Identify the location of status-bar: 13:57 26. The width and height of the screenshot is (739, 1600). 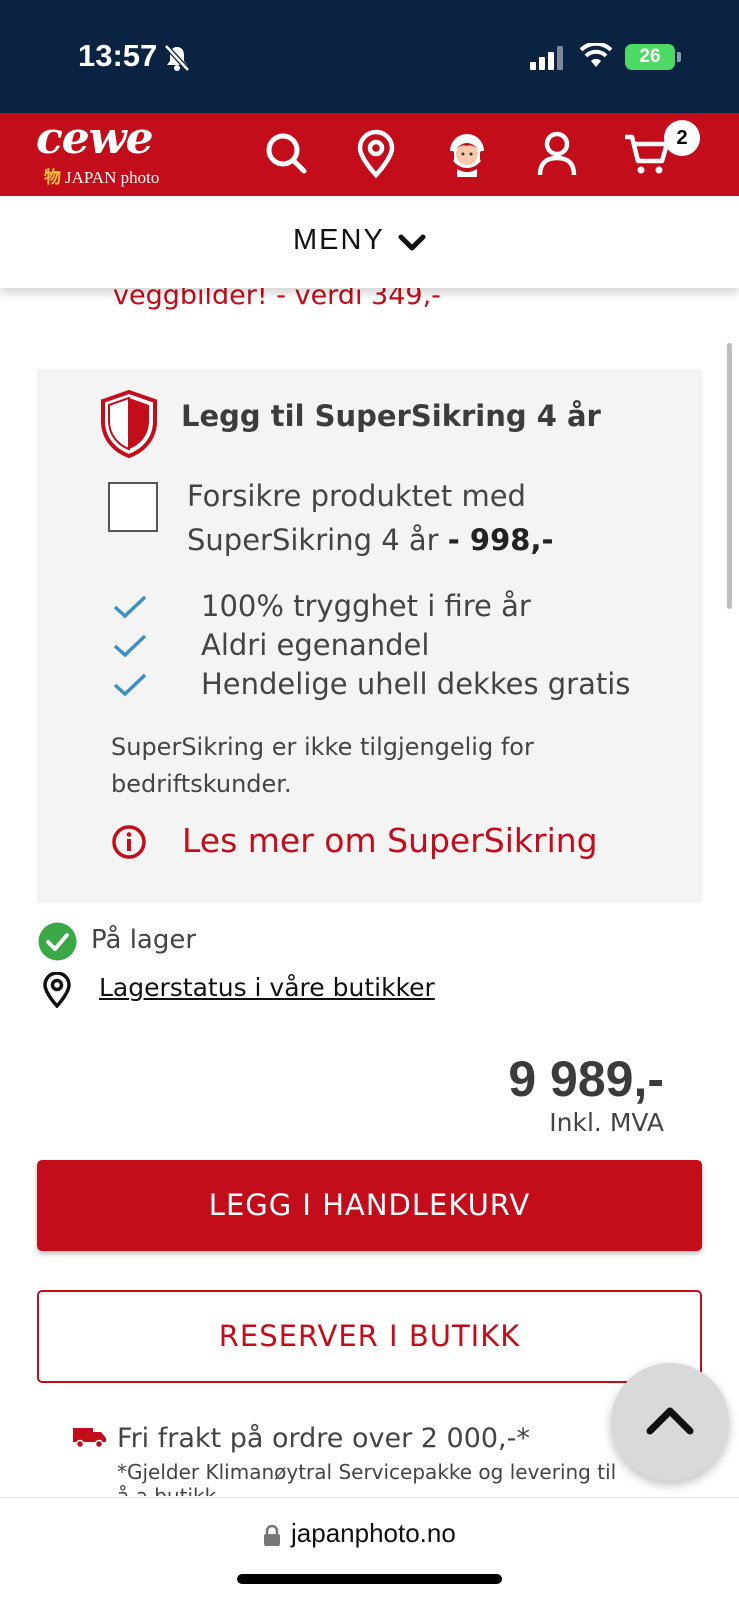
(369, 56).